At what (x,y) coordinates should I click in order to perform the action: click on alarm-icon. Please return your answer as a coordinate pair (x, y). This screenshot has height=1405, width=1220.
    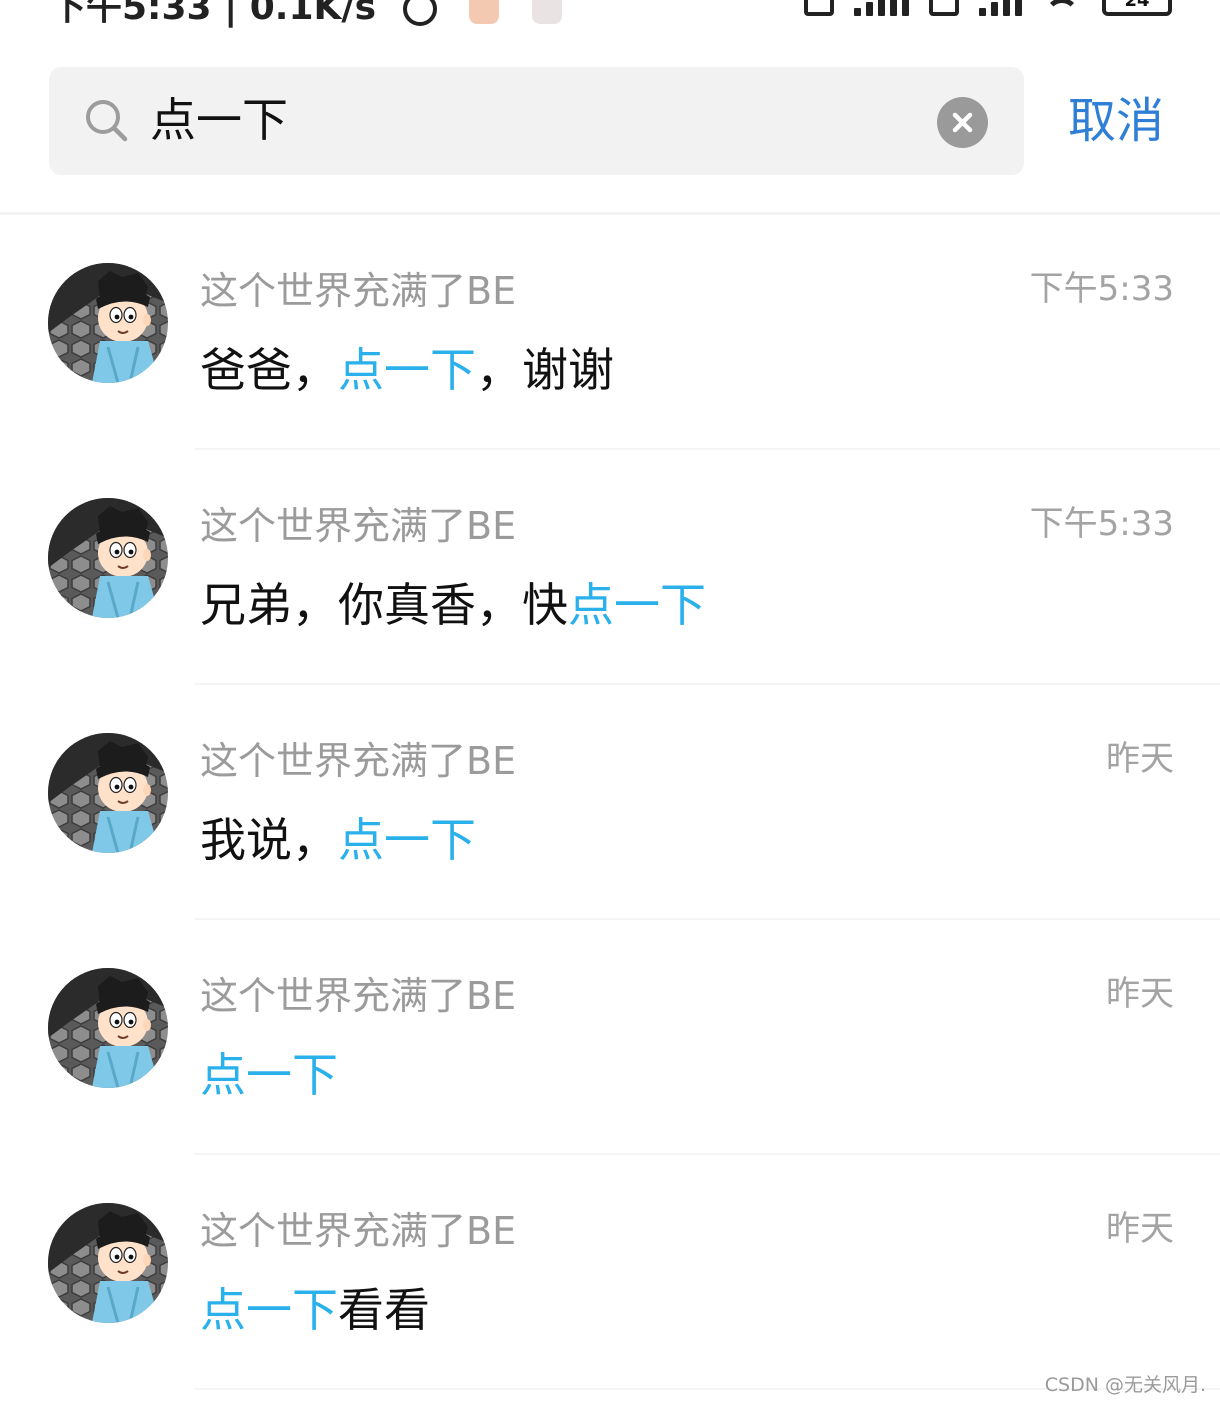
    Looking at the image, I should click on (419, 13).